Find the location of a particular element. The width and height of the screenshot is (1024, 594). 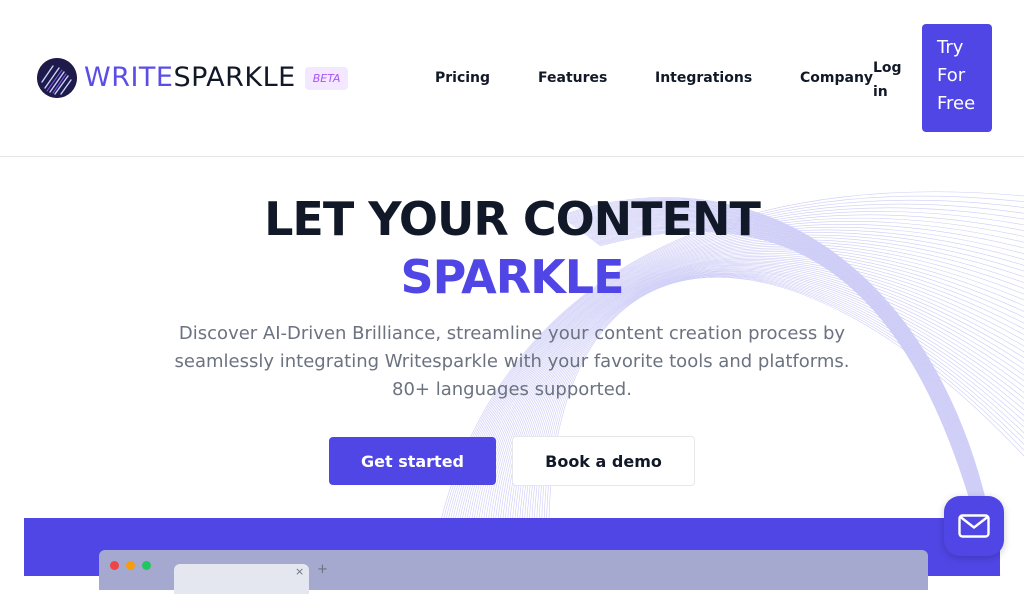

beta-badge: BETA is located at coordinates (326, 78).